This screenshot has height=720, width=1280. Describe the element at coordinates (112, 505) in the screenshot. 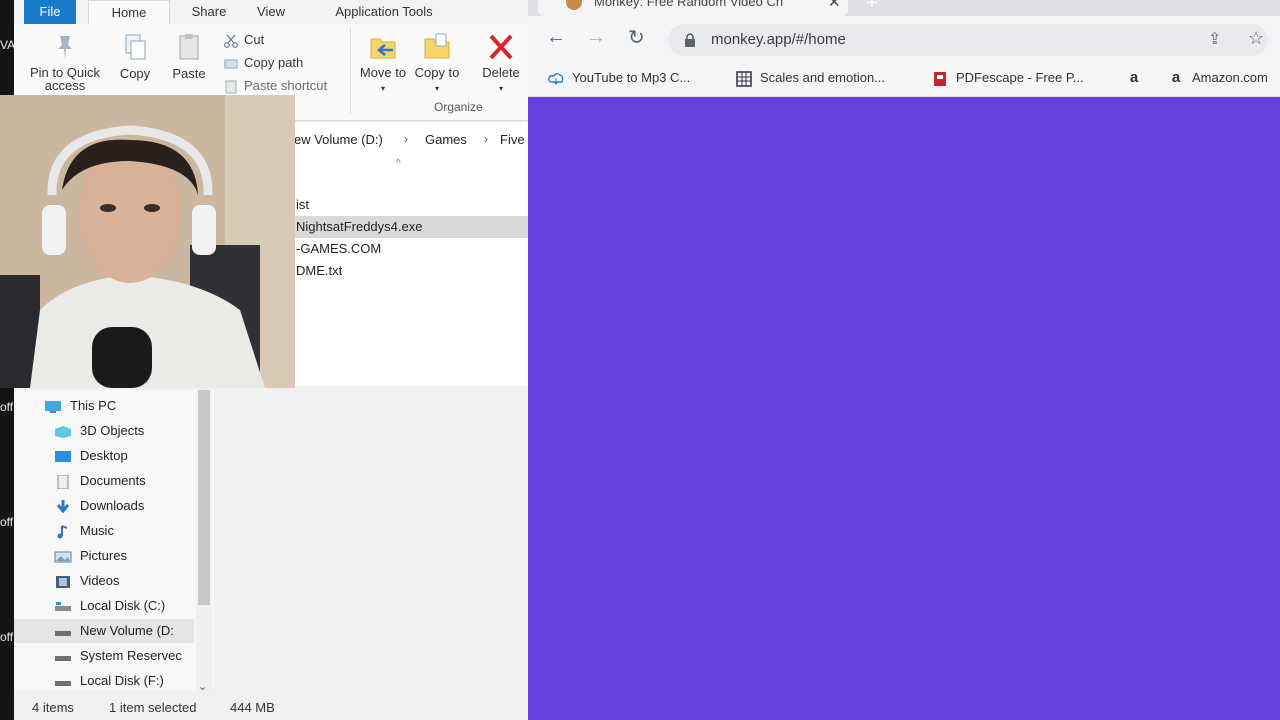

I see `nav-label: Downloads` at that location.